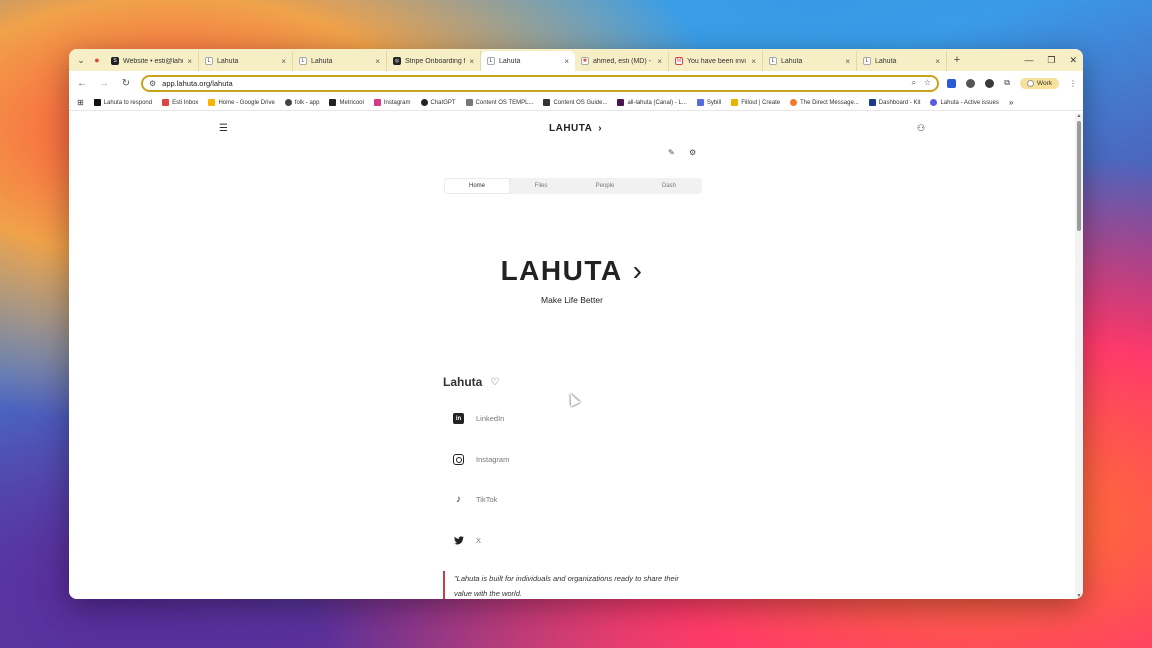 This screenshot has width=1152, height=648. I want to click on window-controls: — ❐ ✕, so click(1050, 60).